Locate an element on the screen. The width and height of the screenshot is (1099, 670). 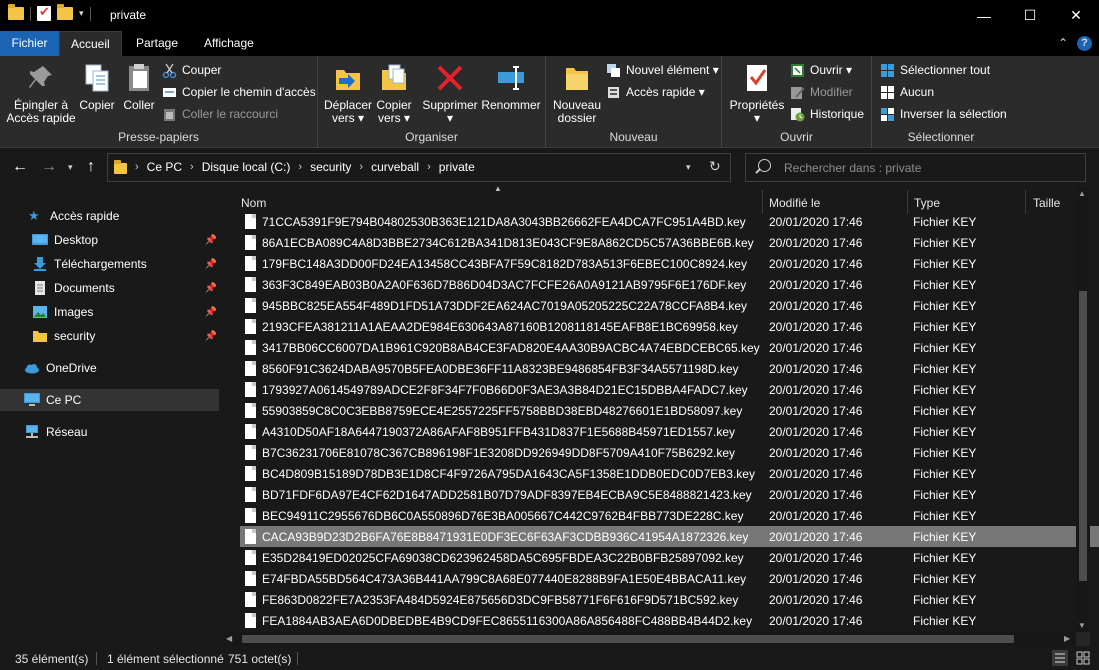
new-item-button: Nouvel élément ▾ is located at coordinates (662, 70).